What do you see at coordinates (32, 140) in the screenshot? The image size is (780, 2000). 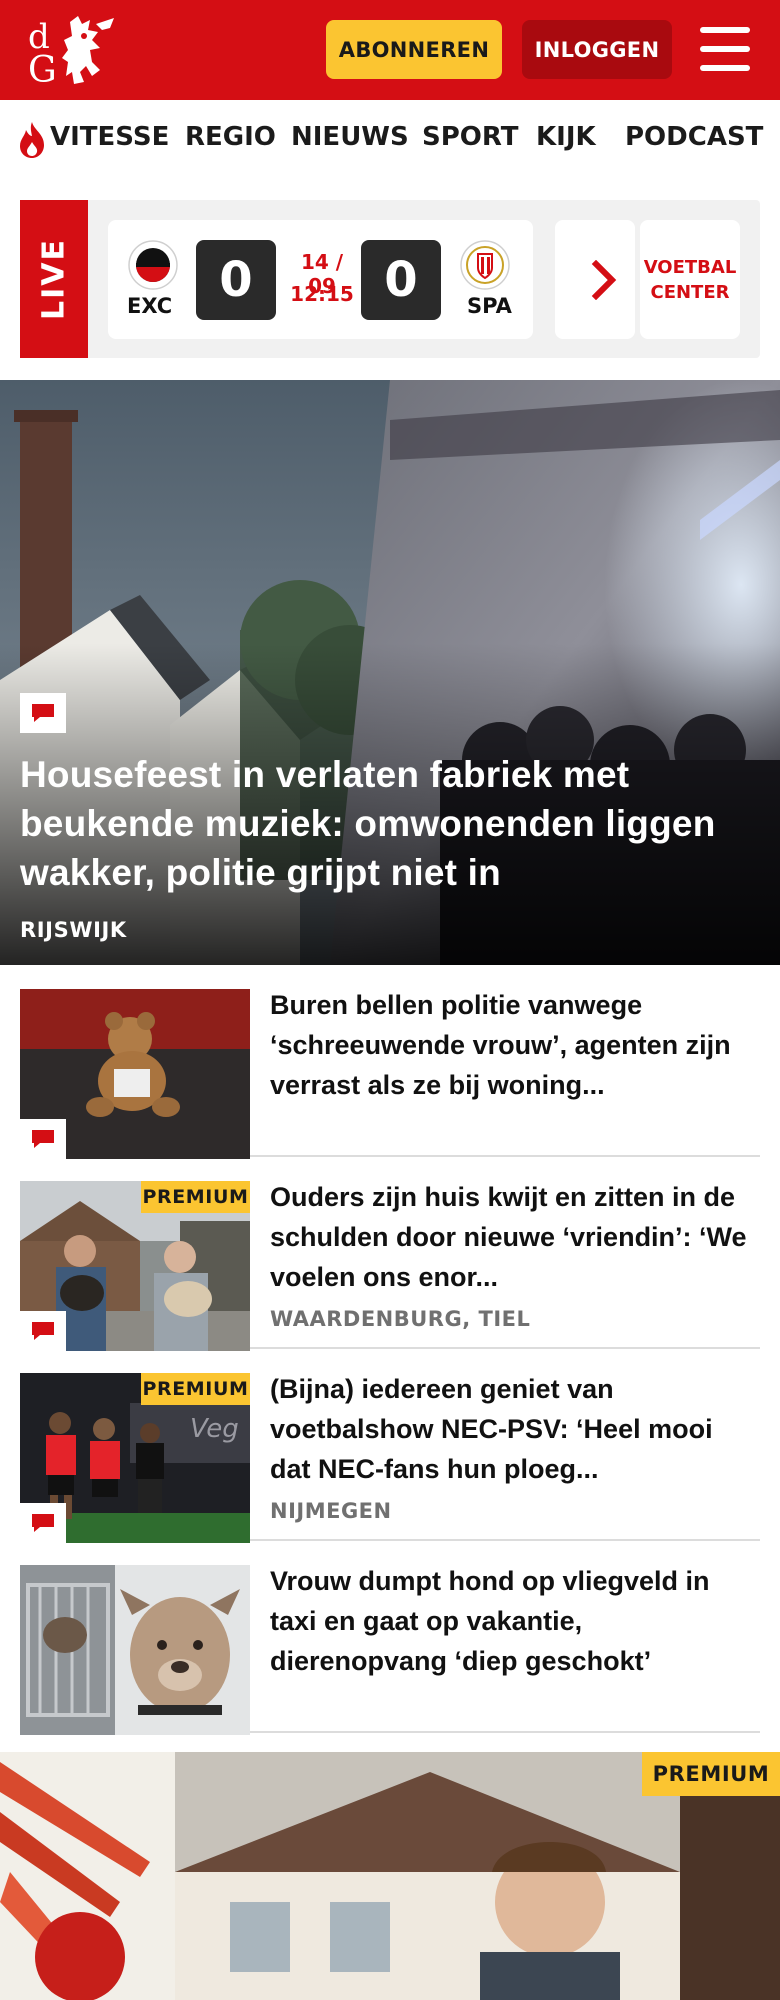 I see `flame-icon` at bounding box center [32, 140].